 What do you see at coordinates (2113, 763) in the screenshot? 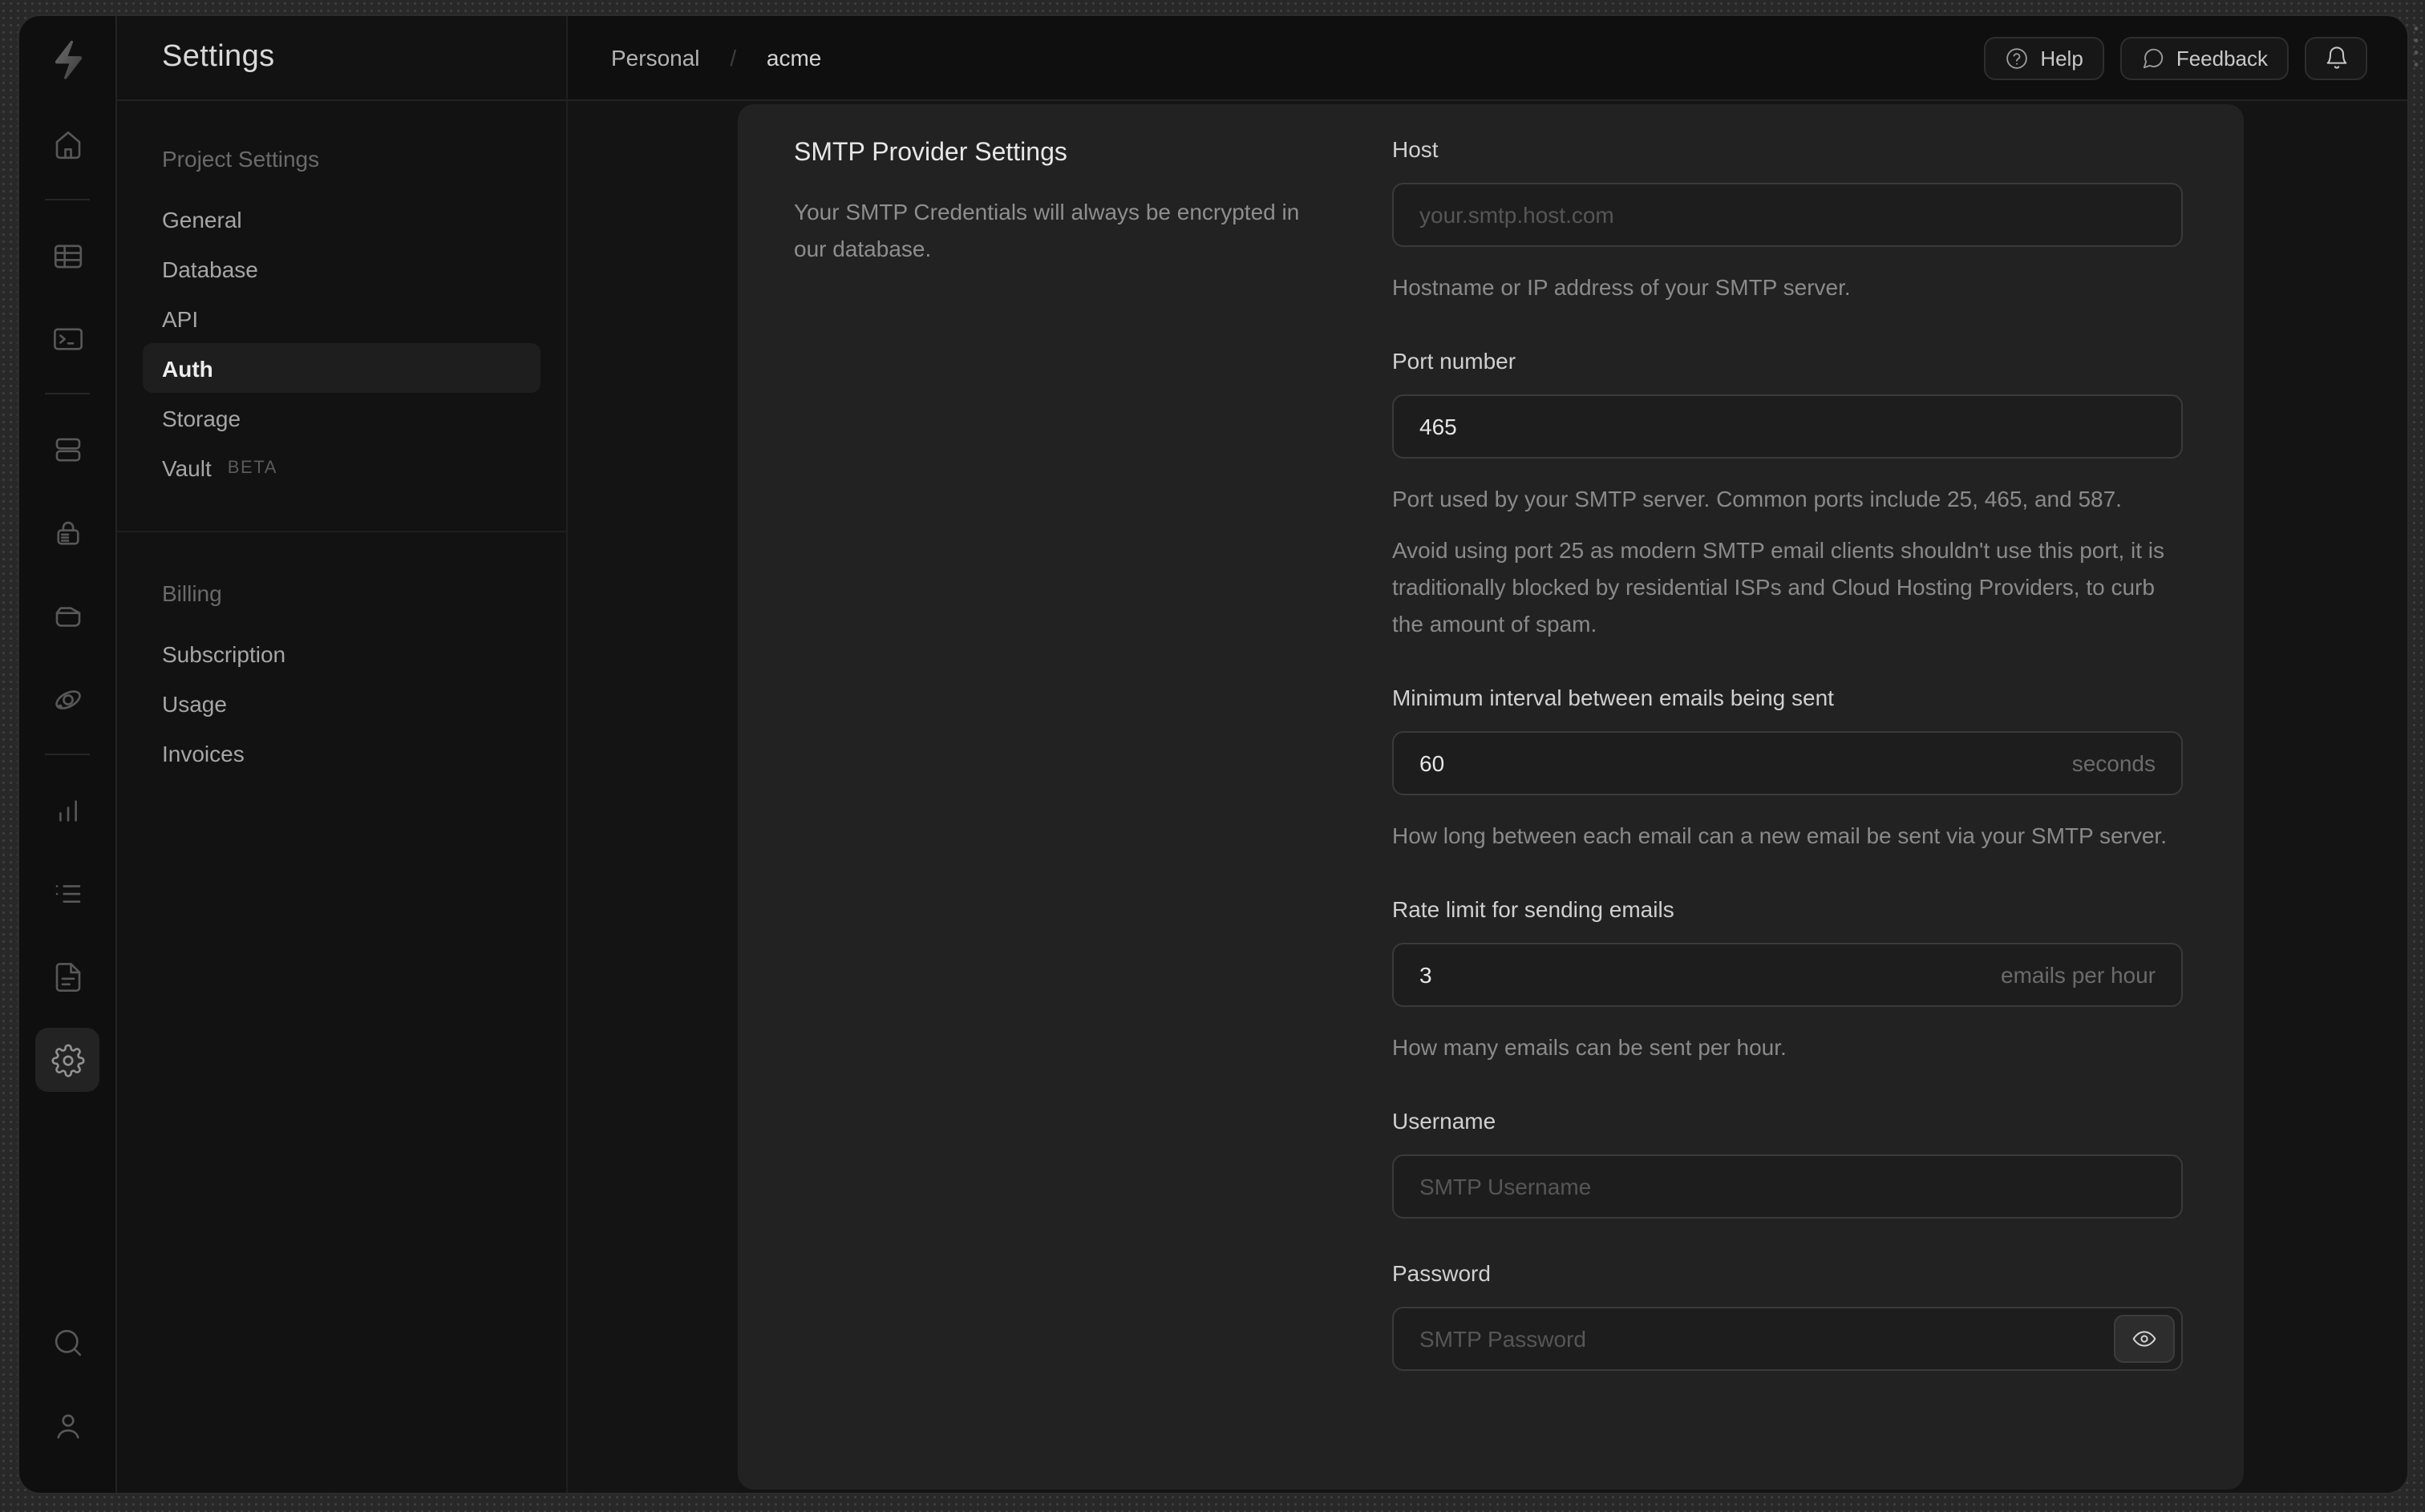
I see `minimum-interval-unit: seconds` at bounding box center [2113, 763].